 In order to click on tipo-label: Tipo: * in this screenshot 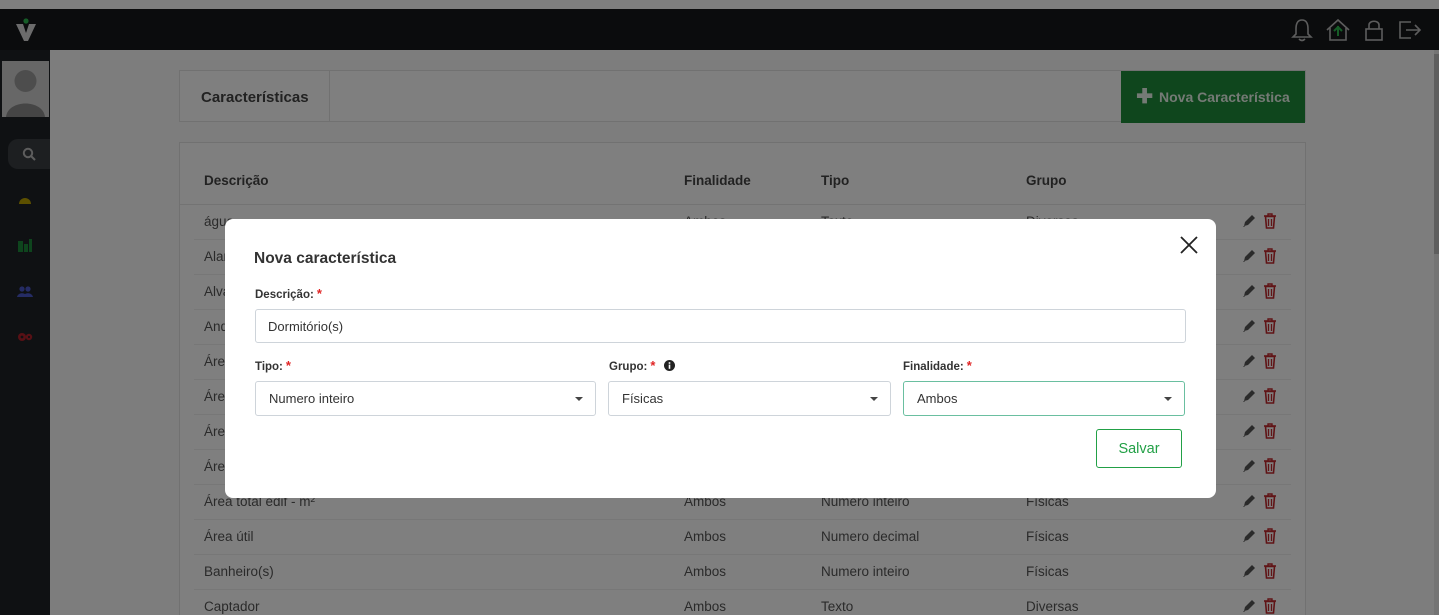, I will do `click(273, 365)`.